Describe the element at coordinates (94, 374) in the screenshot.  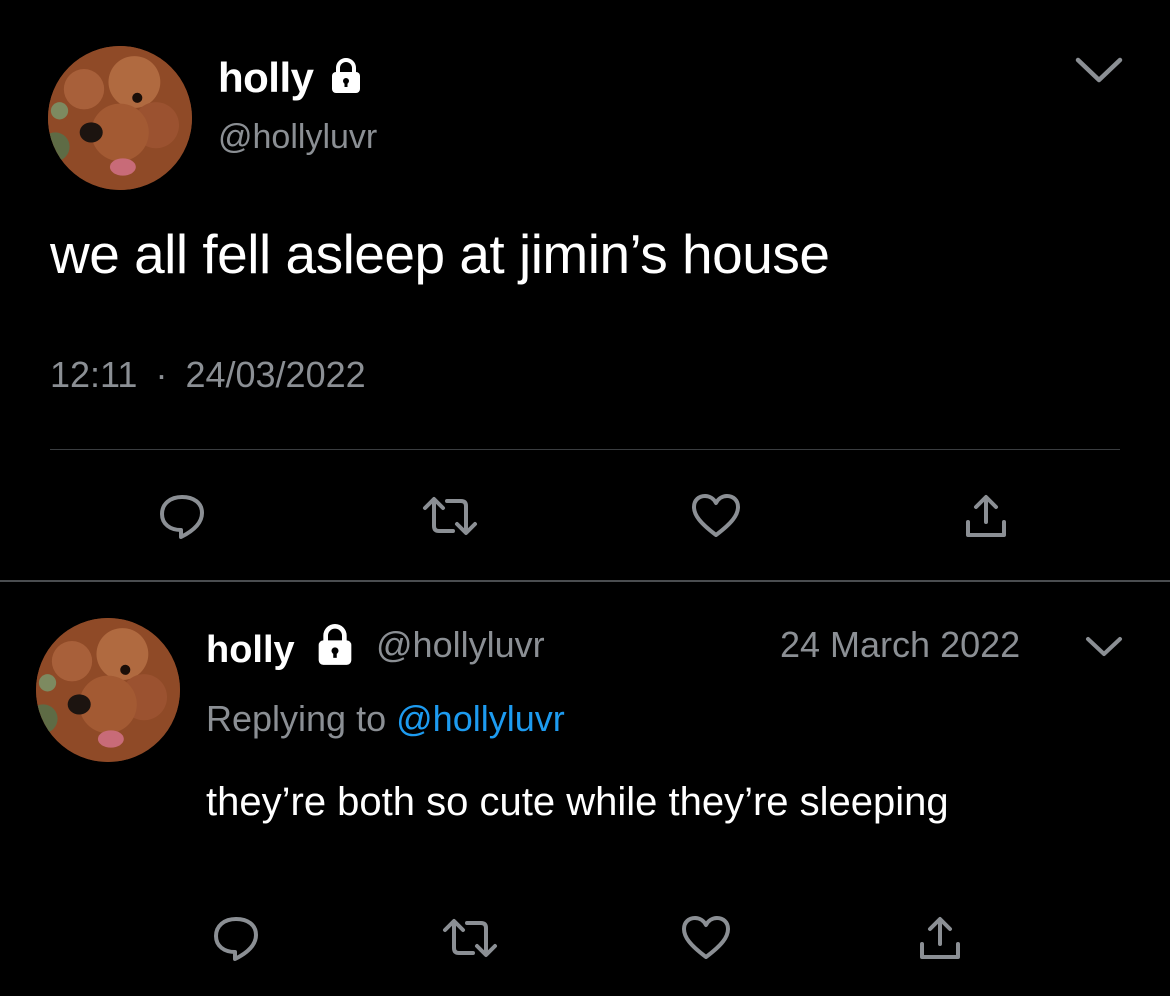
I see `time: 12:11` at that location.